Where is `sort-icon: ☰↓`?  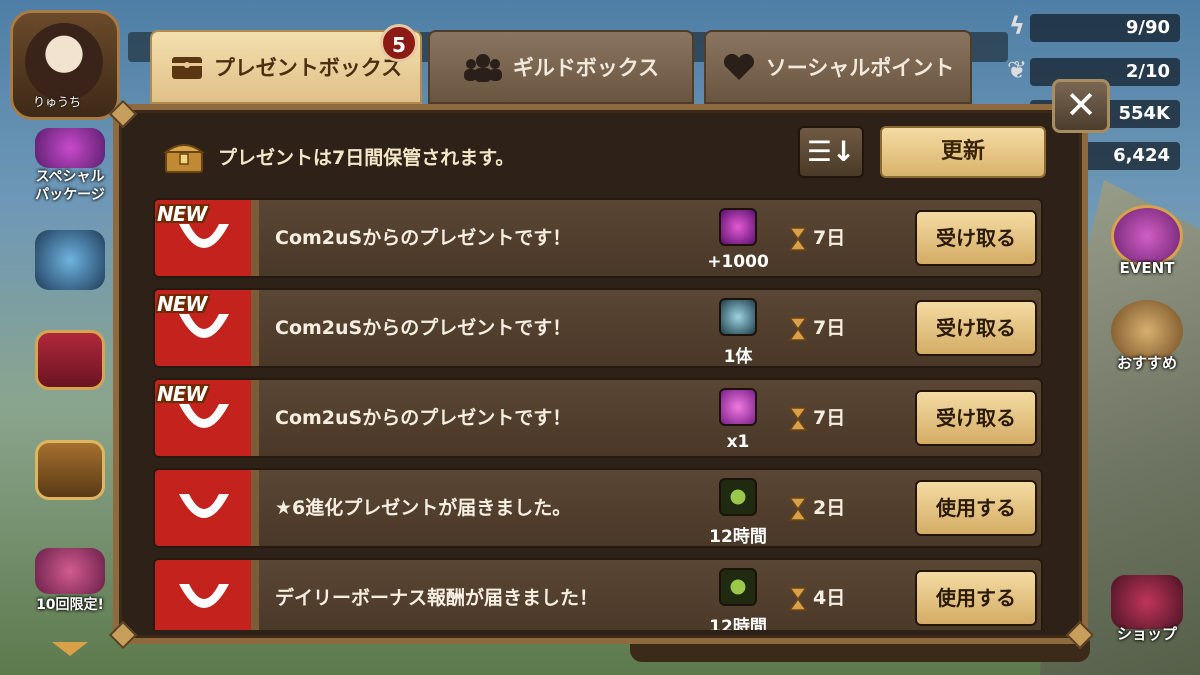
sort-icon: ☰↓ is located at coordinates (831, 151).